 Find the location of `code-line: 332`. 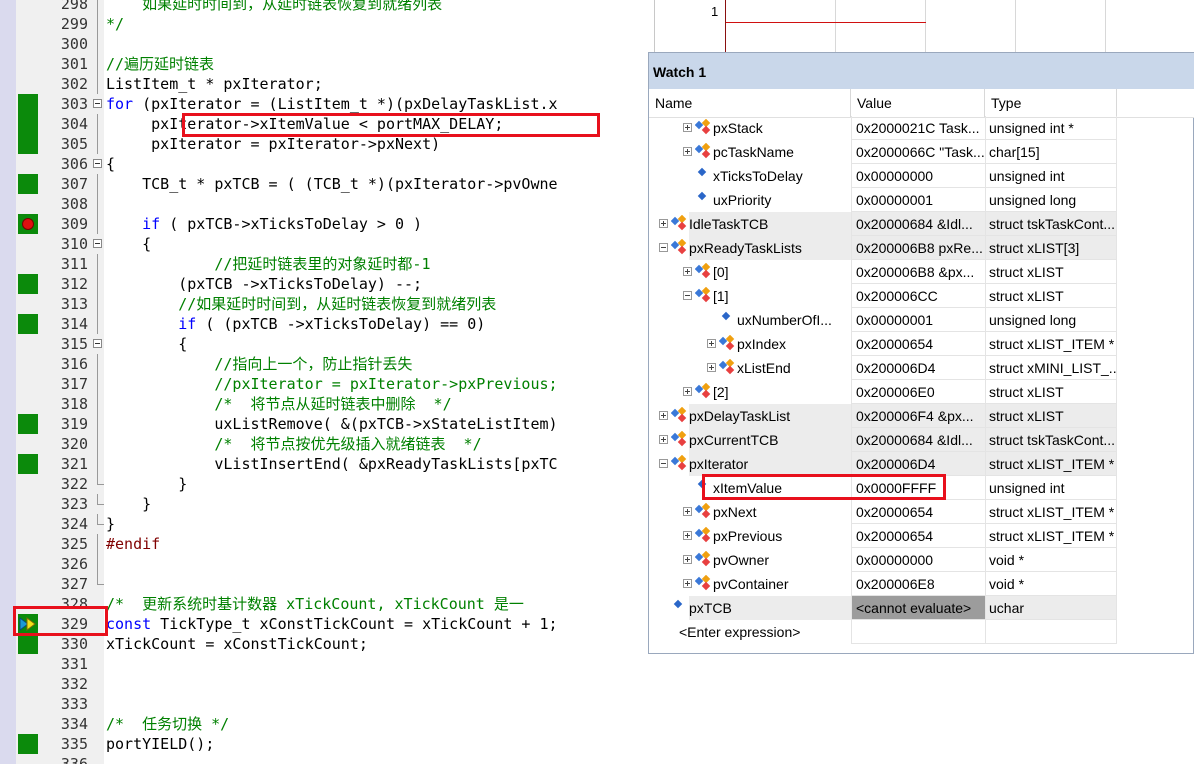

code-line: 332 is located at coordinates (324, 684).